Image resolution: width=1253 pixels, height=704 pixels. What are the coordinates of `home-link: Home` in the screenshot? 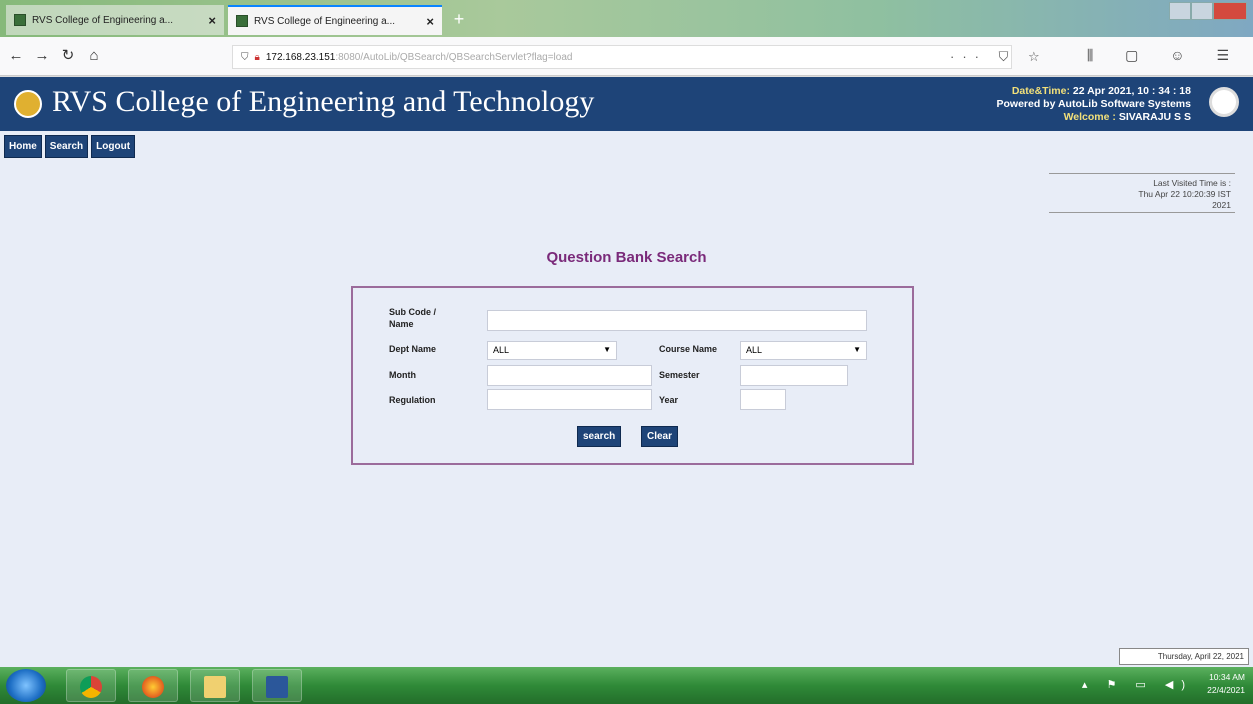 It's located at (23, 146).